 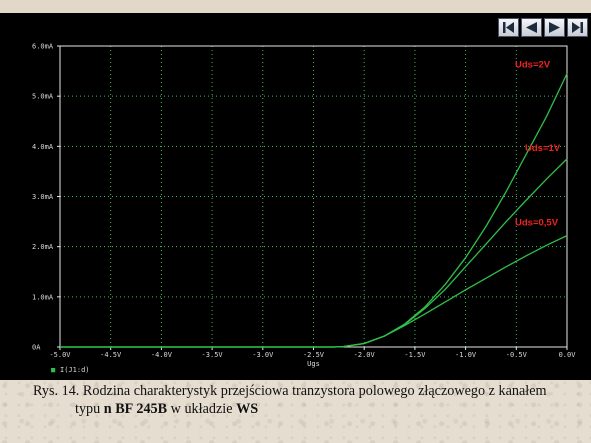 I want to click on transistor-type: n BF 245B, so click(x=135, y=409).